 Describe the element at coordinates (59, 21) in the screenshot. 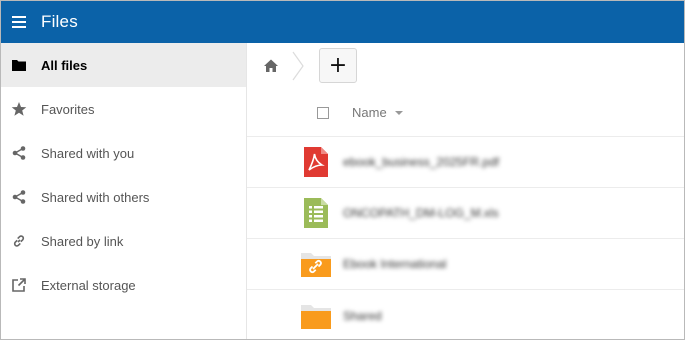

I see `app-title: Files` at that location.